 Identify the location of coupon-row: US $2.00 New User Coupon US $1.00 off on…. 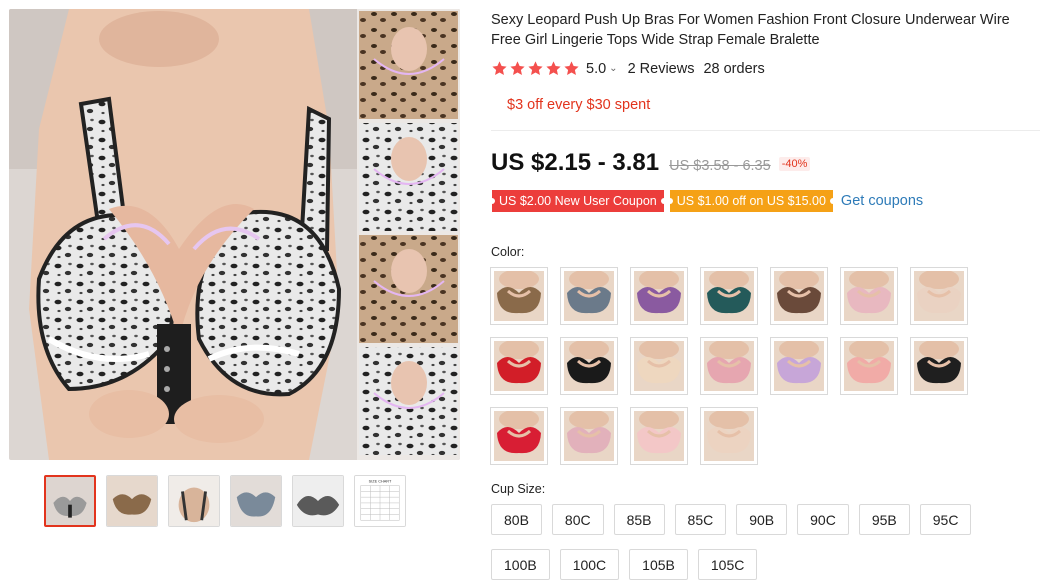
(706, 201).